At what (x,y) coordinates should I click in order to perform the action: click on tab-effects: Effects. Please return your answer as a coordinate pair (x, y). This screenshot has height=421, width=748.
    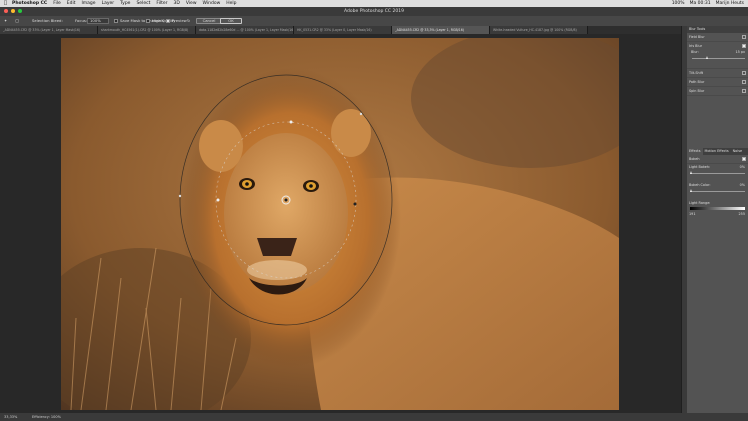
    Looking at the image, I should click on (695, 151).